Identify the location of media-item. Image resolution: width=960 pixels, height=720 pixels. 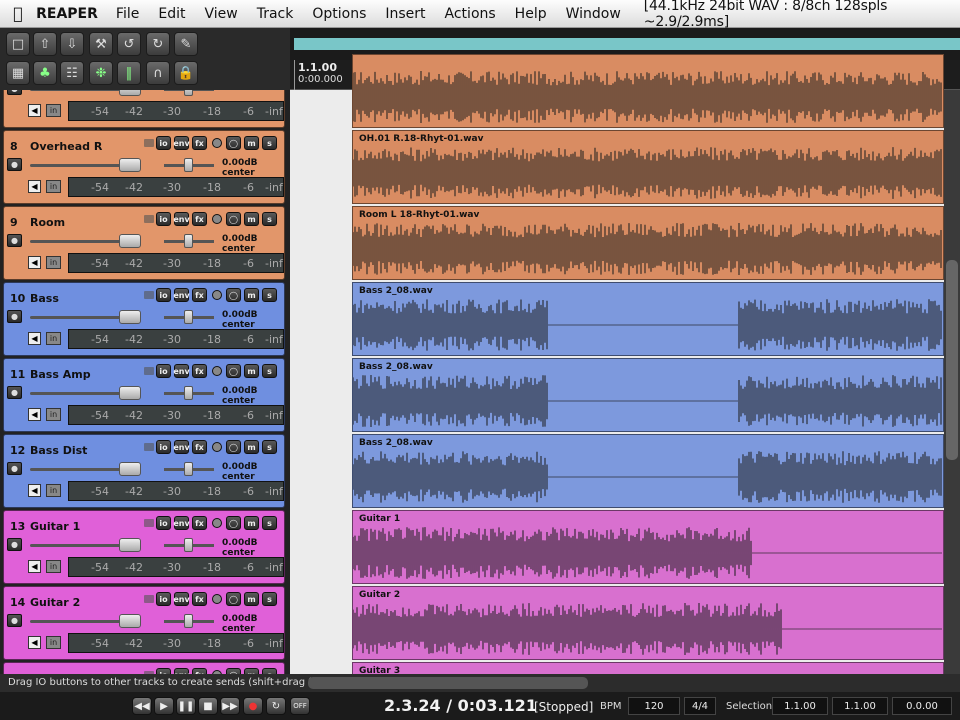
(648, 91).